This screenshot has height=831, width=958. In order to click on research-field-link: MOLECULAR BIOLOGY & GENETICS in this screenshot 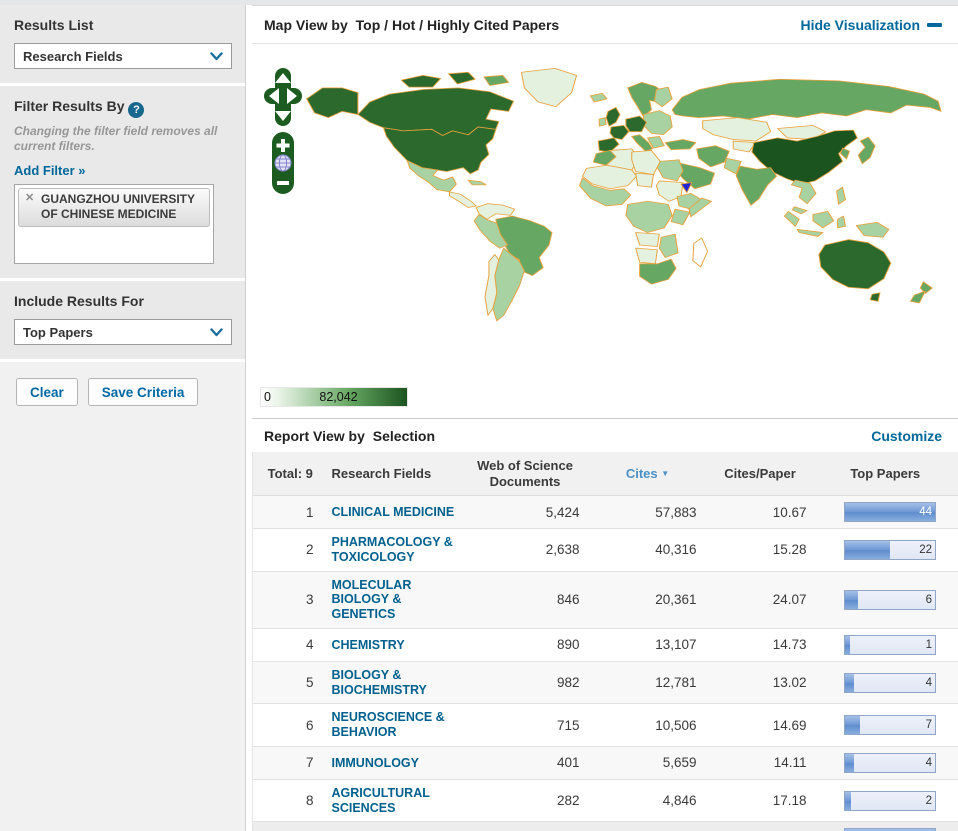, I will do `click(395, 600)`.